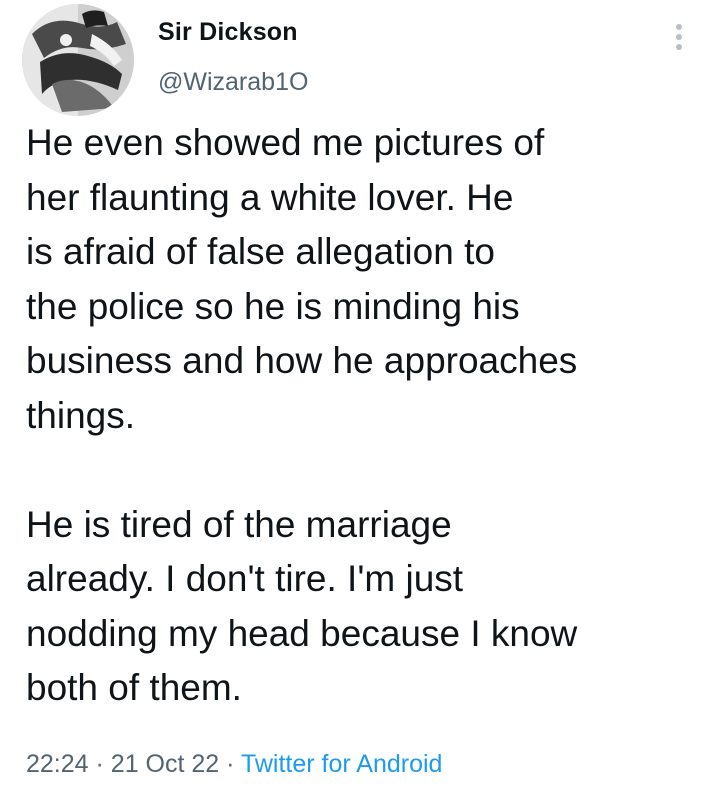 Image resolution: width=720 pixels, height=799 pixels. What do you see at coordinates (366, 470) in the screenshot?
I see `paragraph-break` at bounding box center [366, 470].